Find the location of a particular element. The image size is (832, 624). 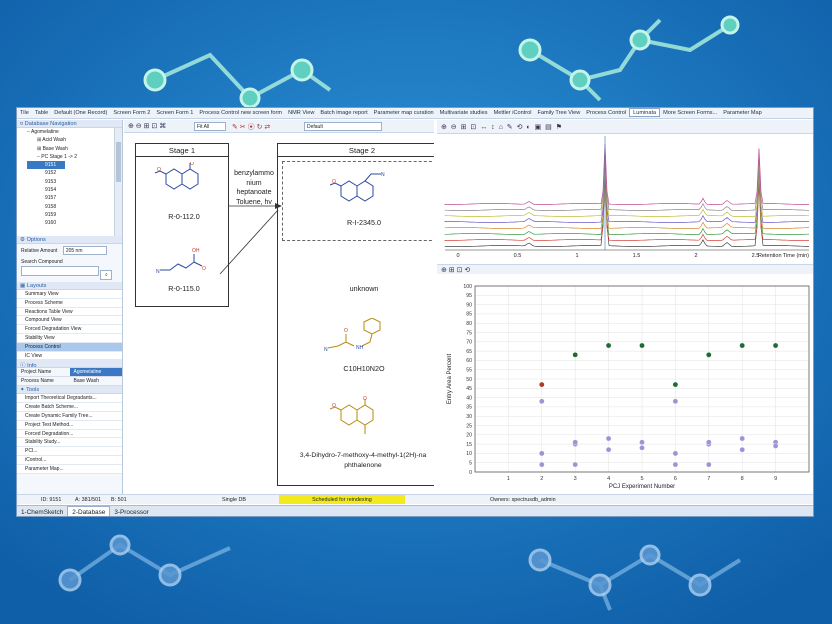

menu-item-13: Luminata is located at coordinates (645, 112).